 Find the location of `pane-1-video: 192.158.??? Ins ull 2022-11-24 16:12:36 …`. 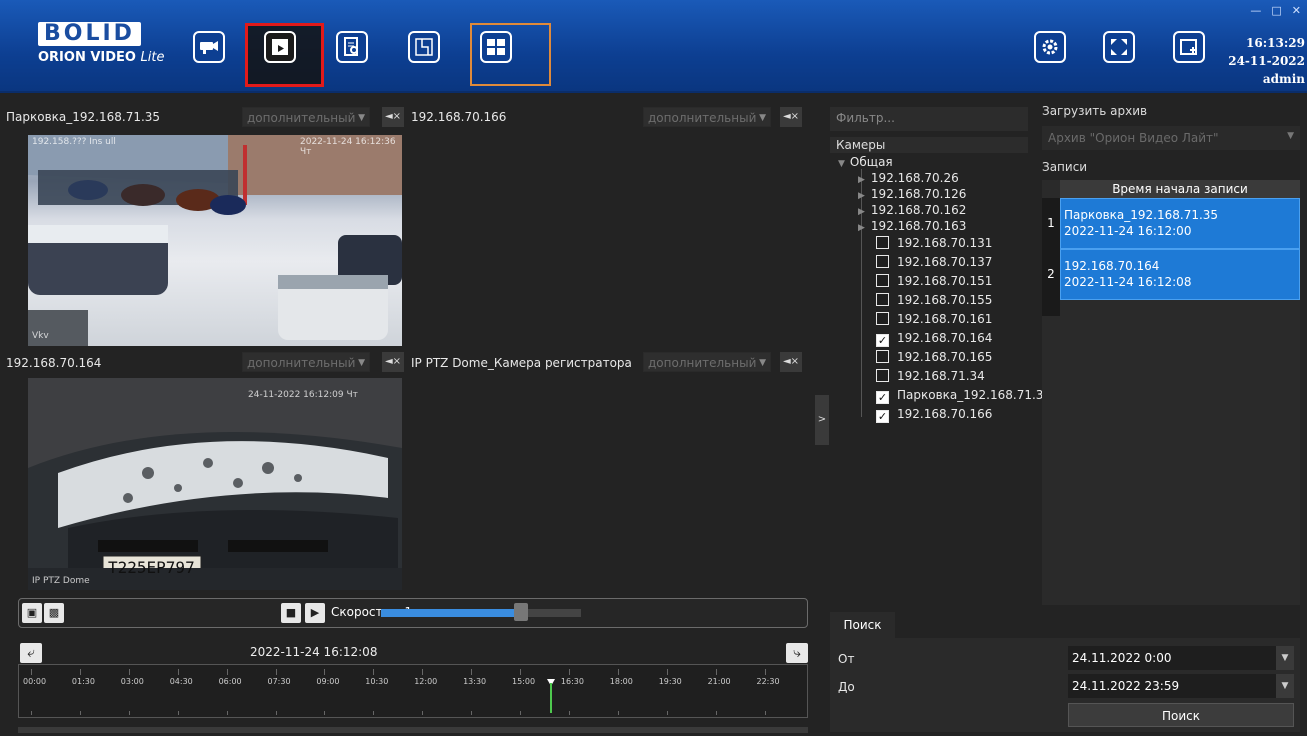

pane-1-video: 192.158.??? Ins ull 2022-11-24 16:12:36 … is located at coordinates (215, 240).